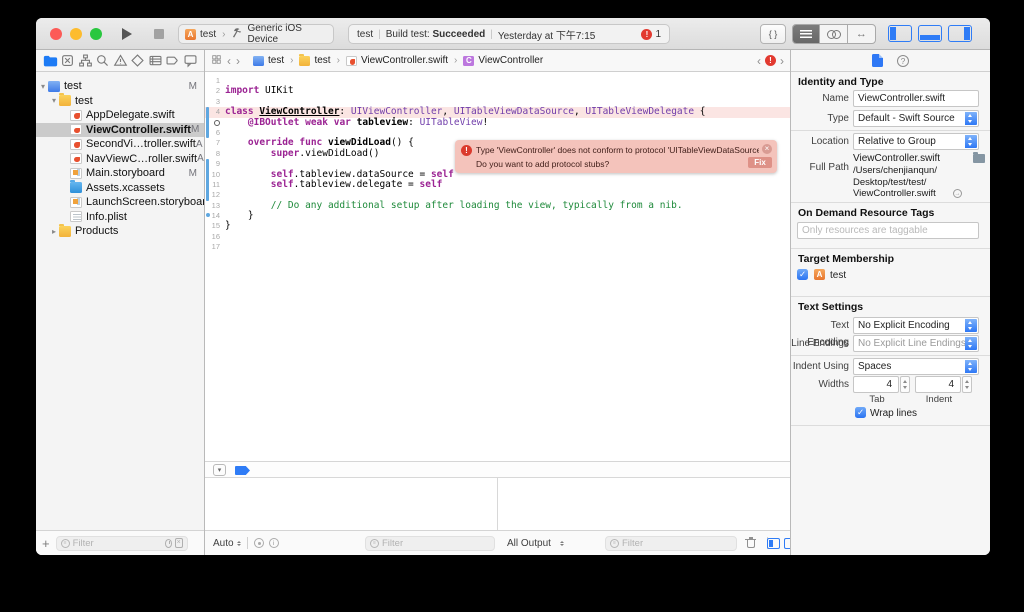 This screenshot has height=612, width=1024. I want to click on error-count: 1, so click(658, 34).